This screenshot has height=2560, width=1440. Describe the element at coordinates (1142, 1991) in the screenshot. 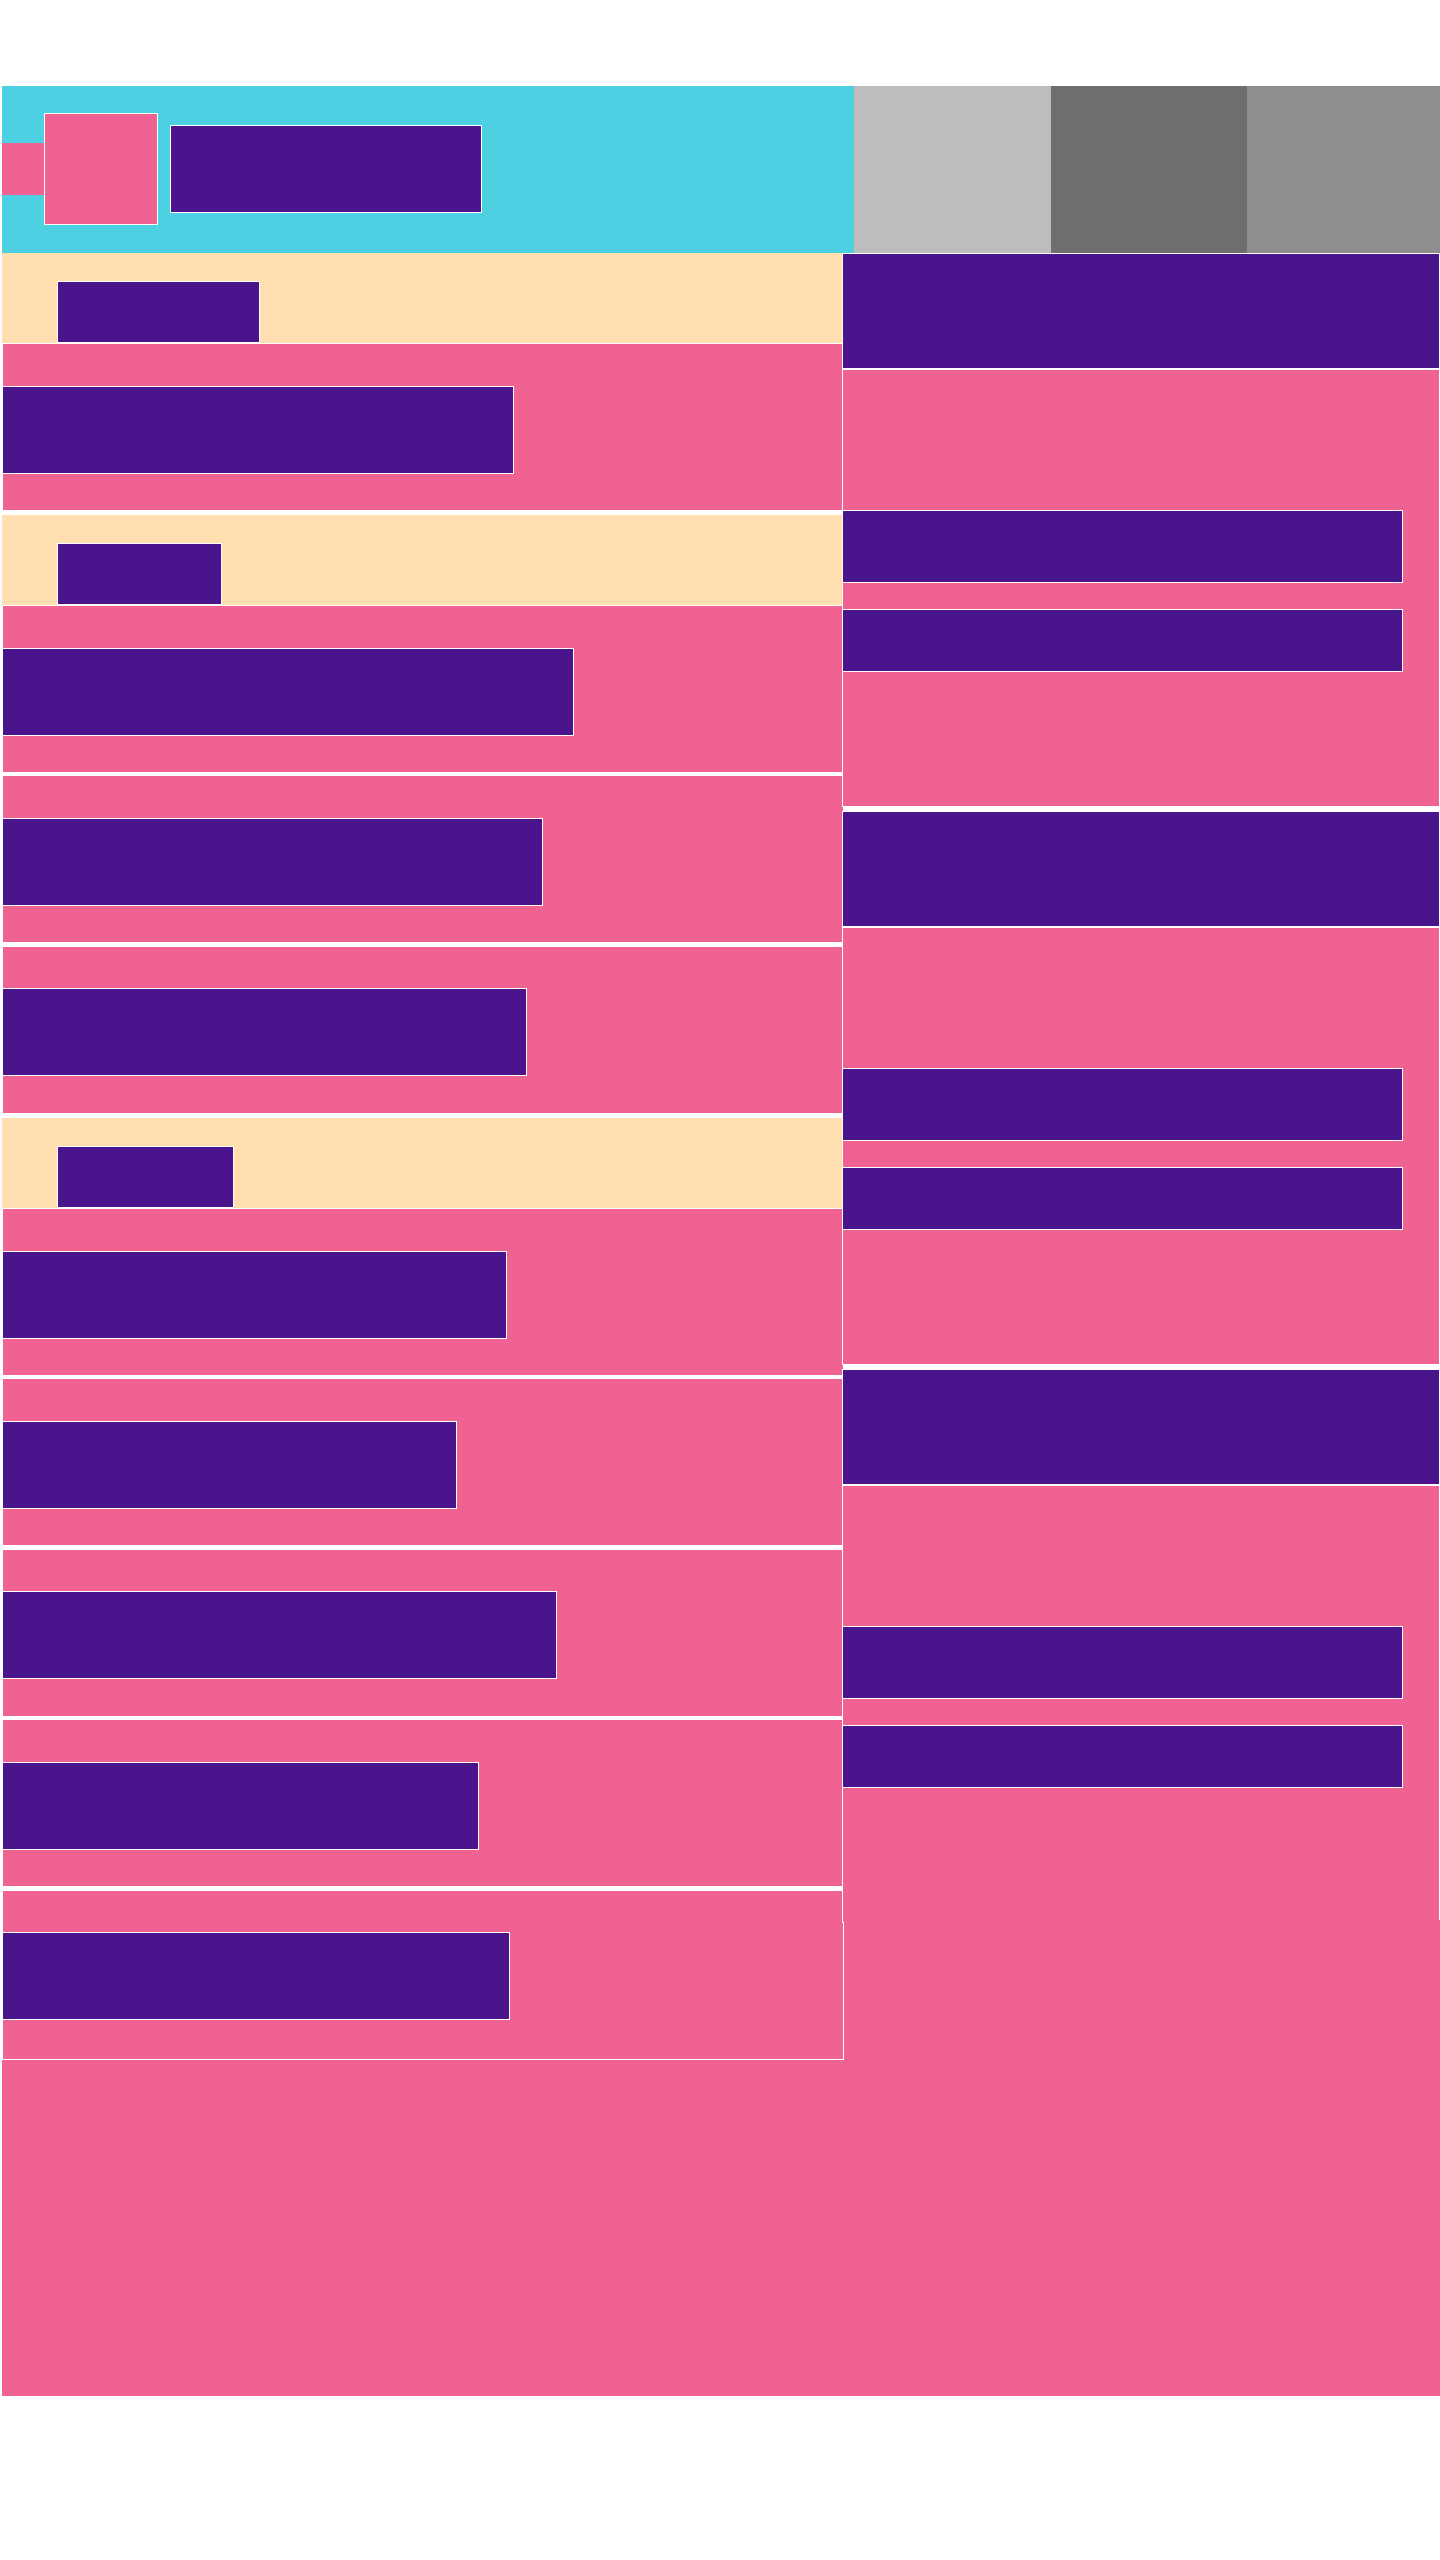

I see `panel-empty-area` at that location.